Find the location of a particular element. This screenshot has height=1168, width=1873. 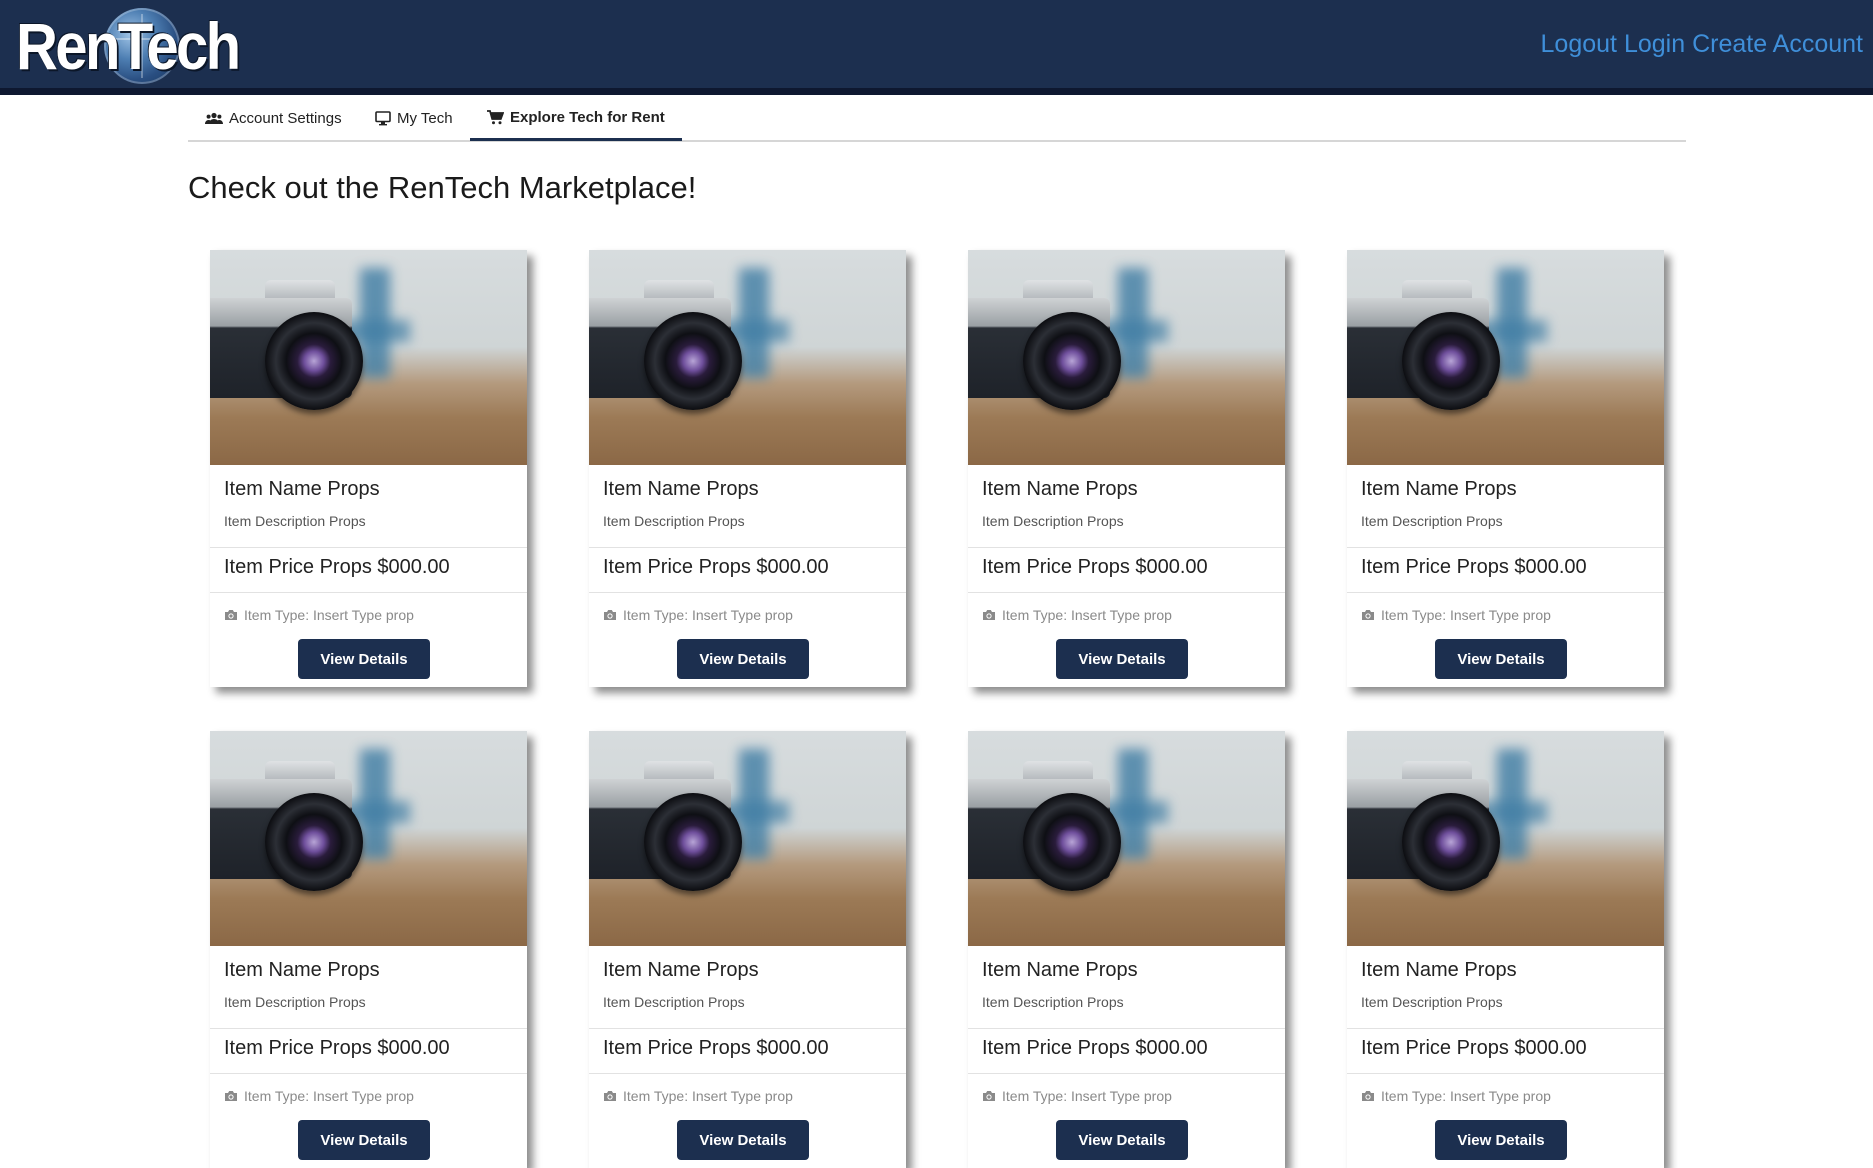

logo-text: RenTech is located at coordinates (128, 46).